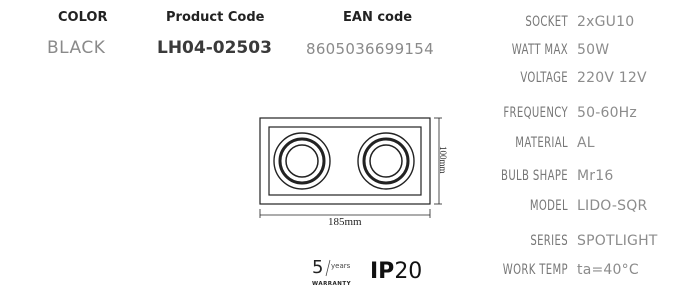  Describe the element at coordinates (337, 272) in the screenshot. I see `warranty-badge: 5 years WARRANTY` at that location.